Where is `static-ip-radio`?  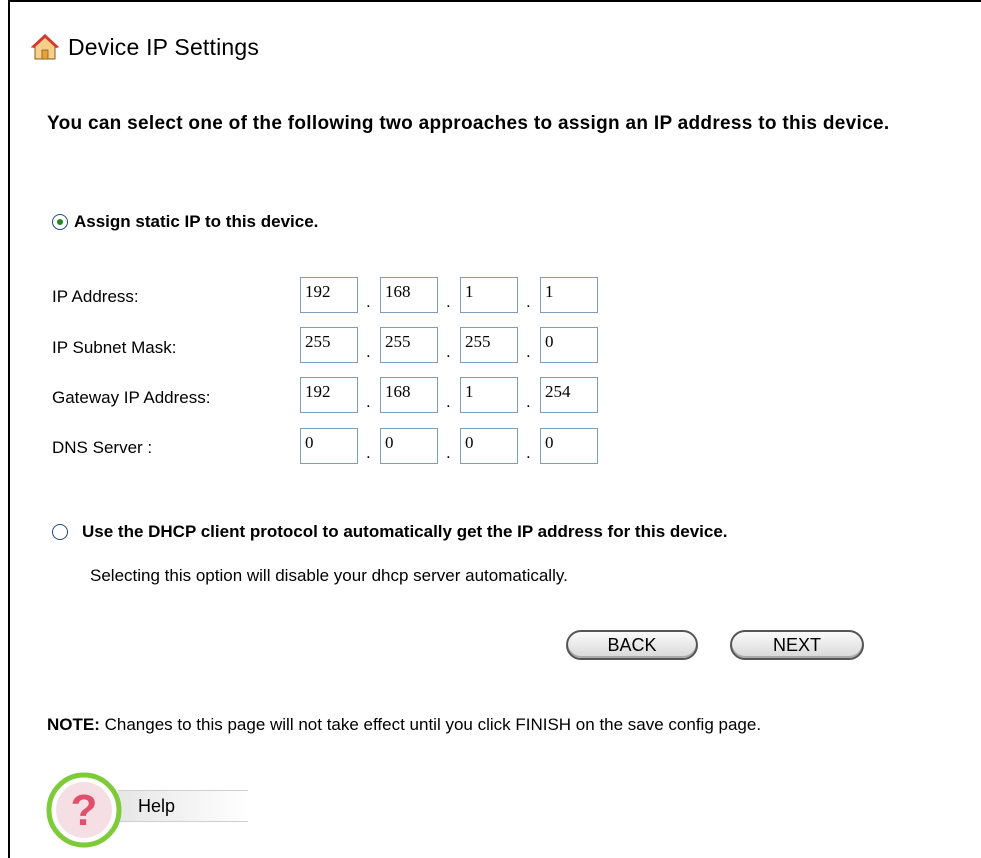
static-ip-radio is located at coordinates (60, 222).